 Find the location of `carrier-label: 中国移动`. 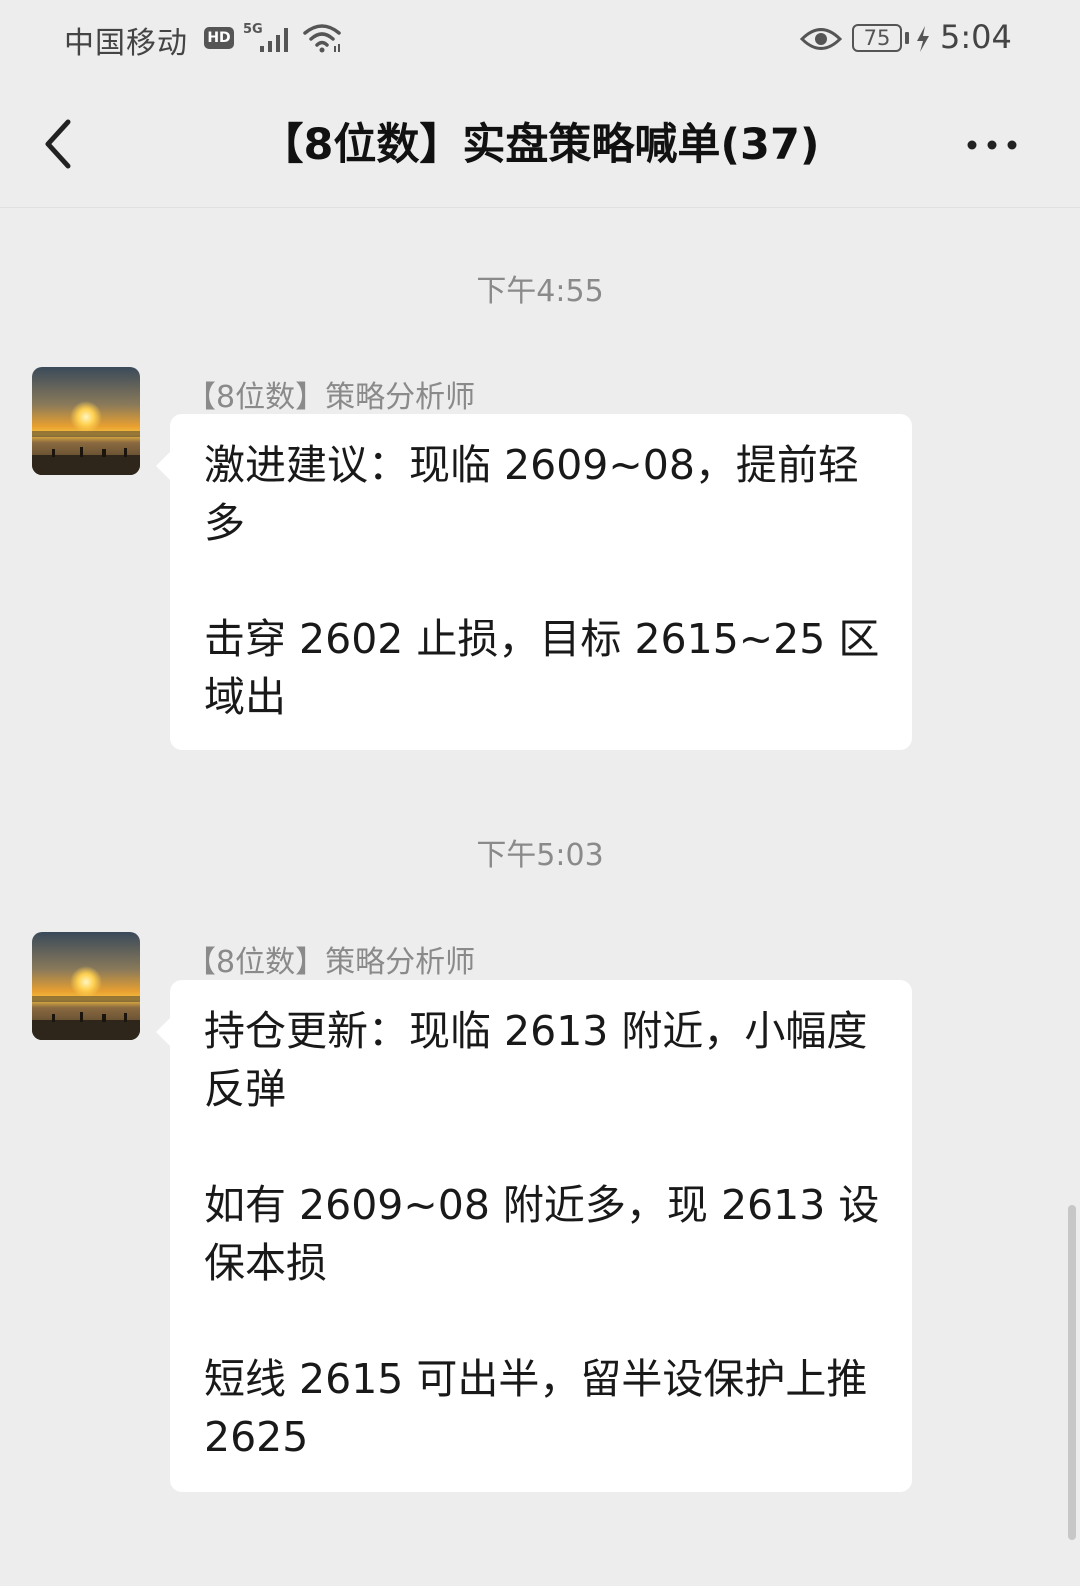

carrier-label: 中国移动 is located at coordinates (126, 43).